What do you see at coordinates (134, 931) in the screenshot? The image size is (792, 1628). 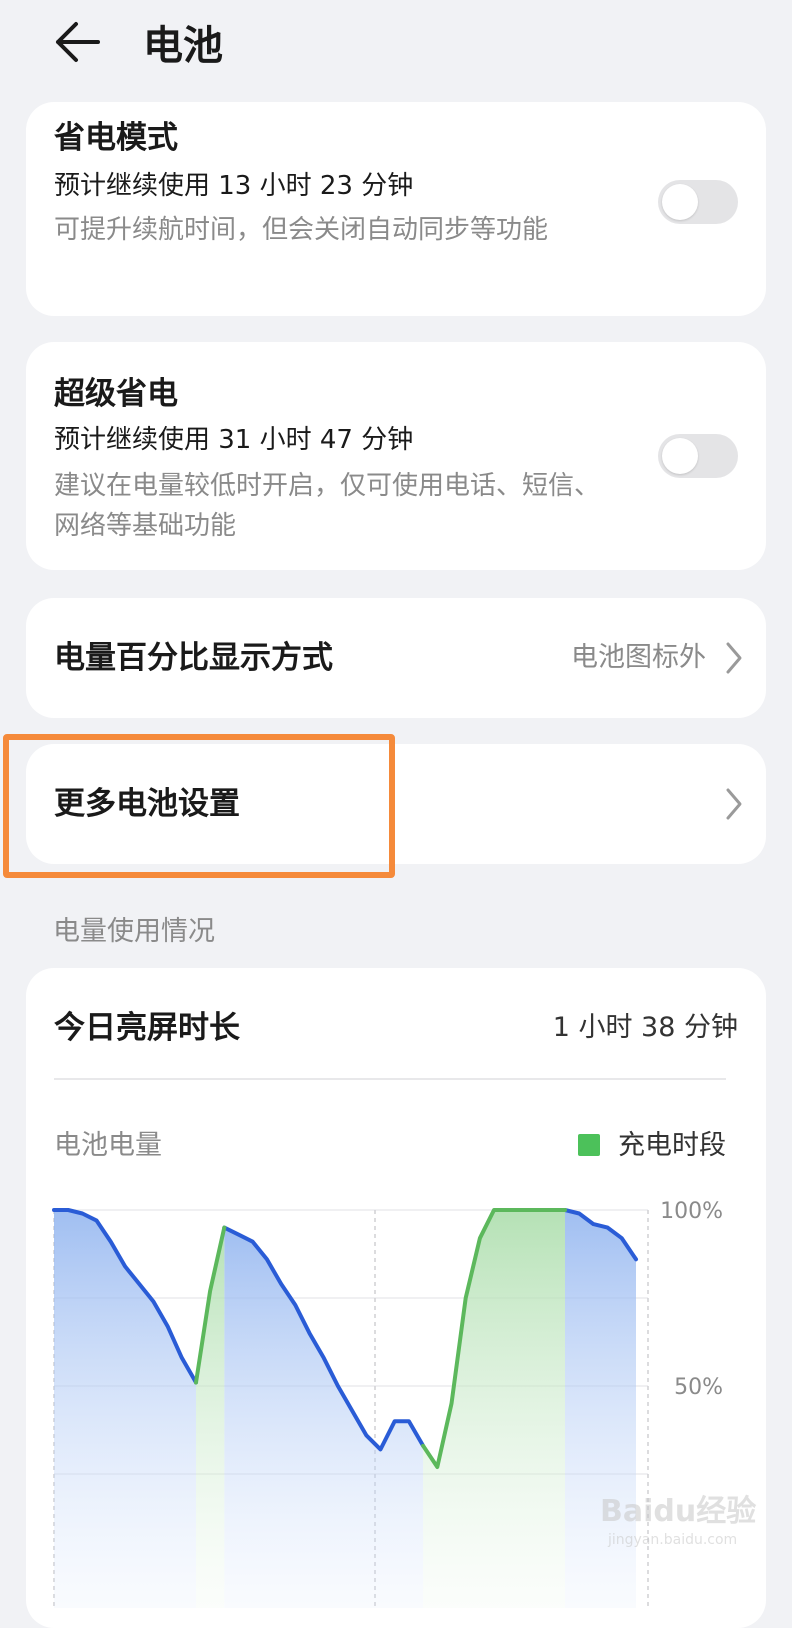 I see `usage-section-label: 电量使用情况` at bounding box center [134, 931].